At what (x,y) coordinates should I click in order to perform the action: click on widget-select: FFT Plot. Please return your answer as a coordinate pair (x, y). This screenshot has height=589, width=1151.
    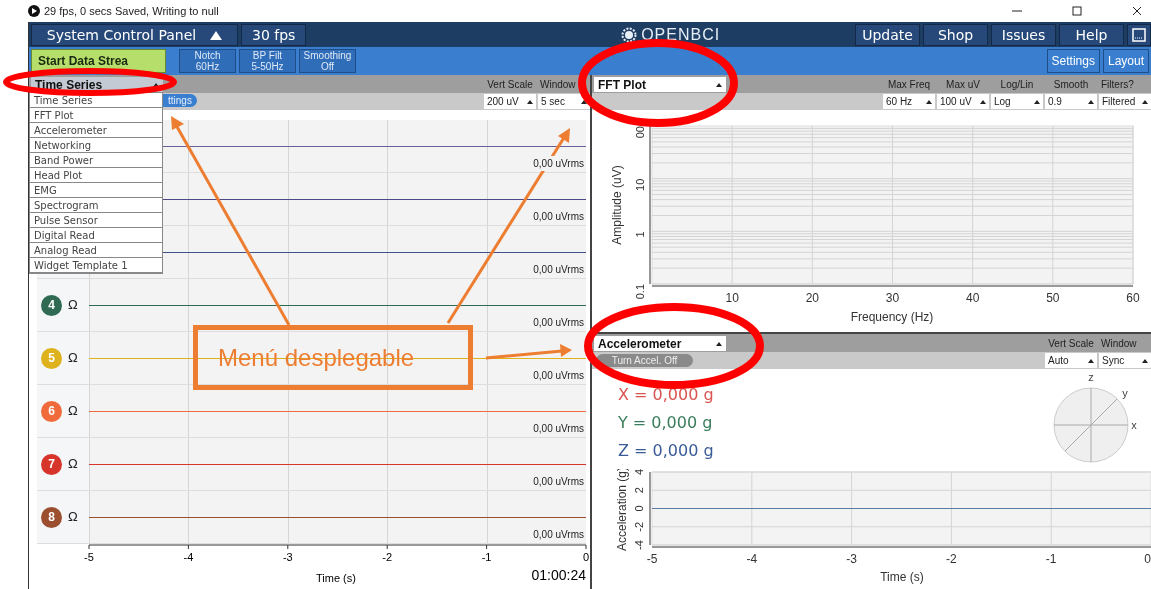
    Looking at the image, I should click on (660, 84).